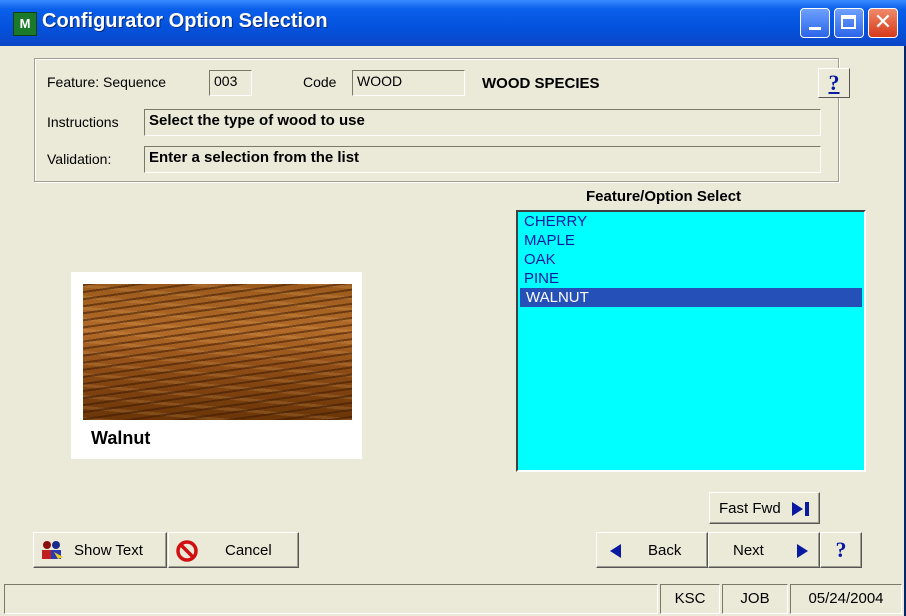 The width and height of the screenshot is (906, 616). I want to click on sequence-field: 003, so click(230, 83).